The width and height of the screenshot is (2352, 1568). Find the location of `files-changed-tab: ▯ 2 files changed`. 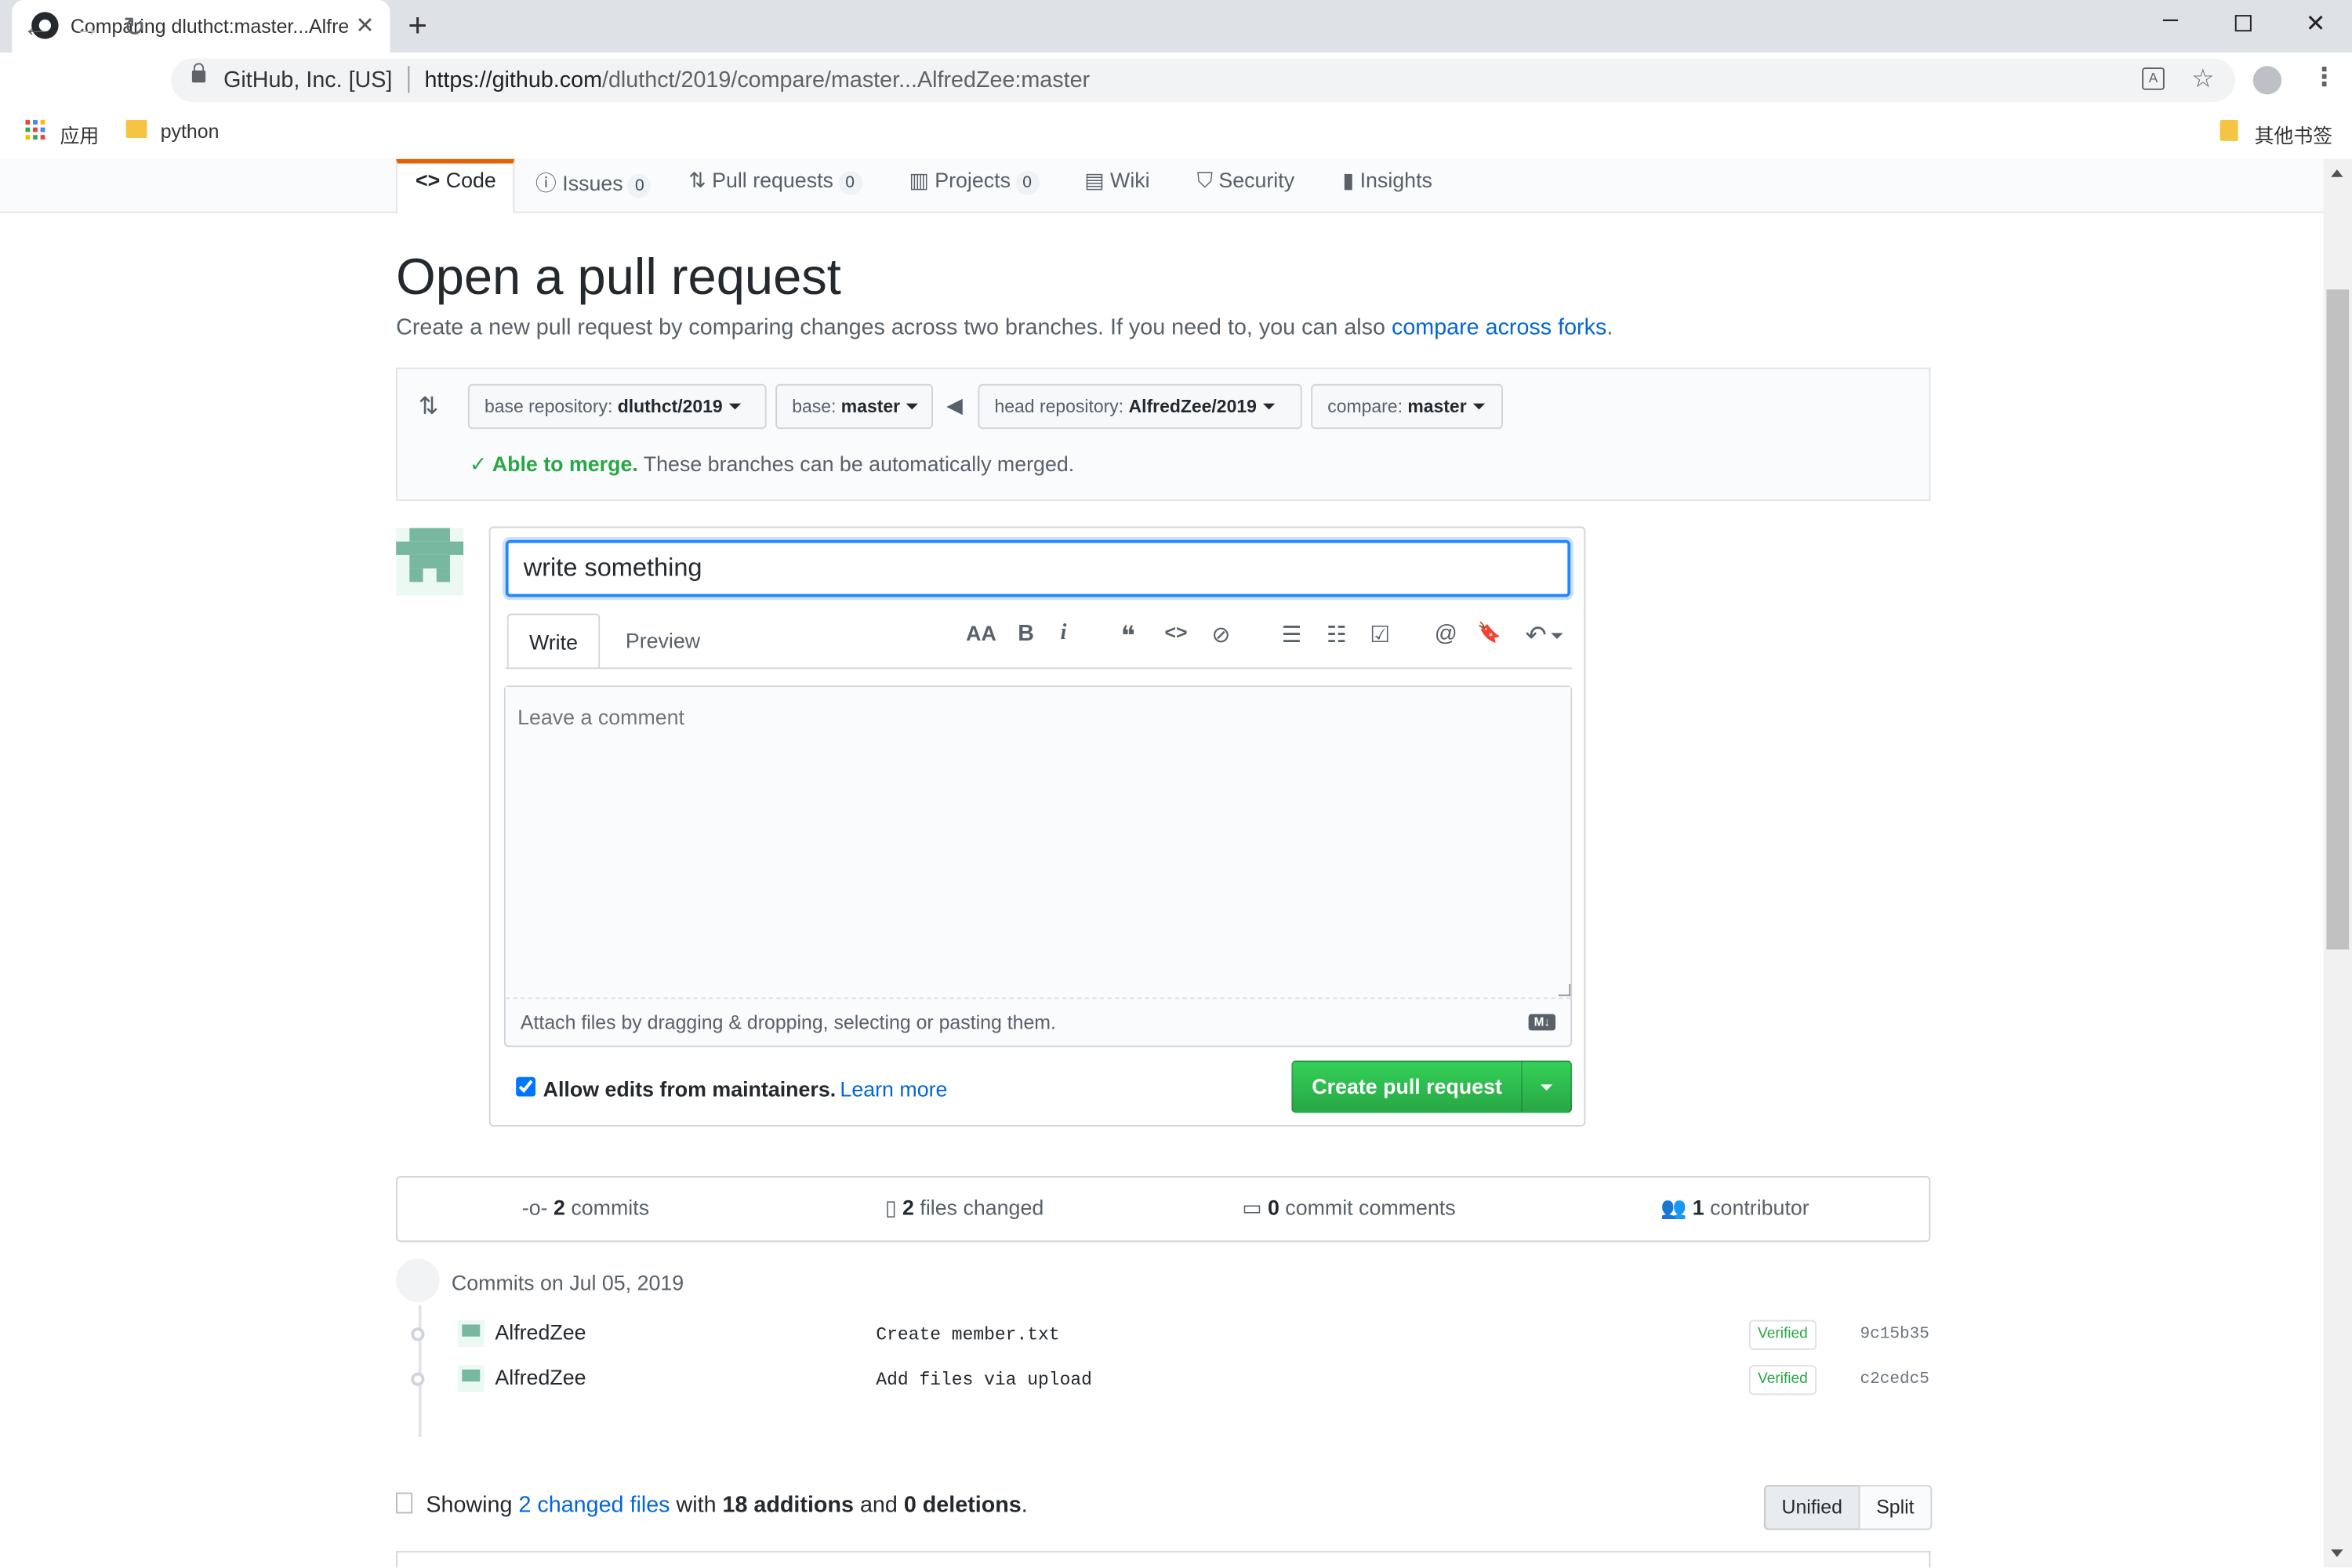

files-changed-tab: ▯ 2 files changed is located at coordinates (964, 1208).